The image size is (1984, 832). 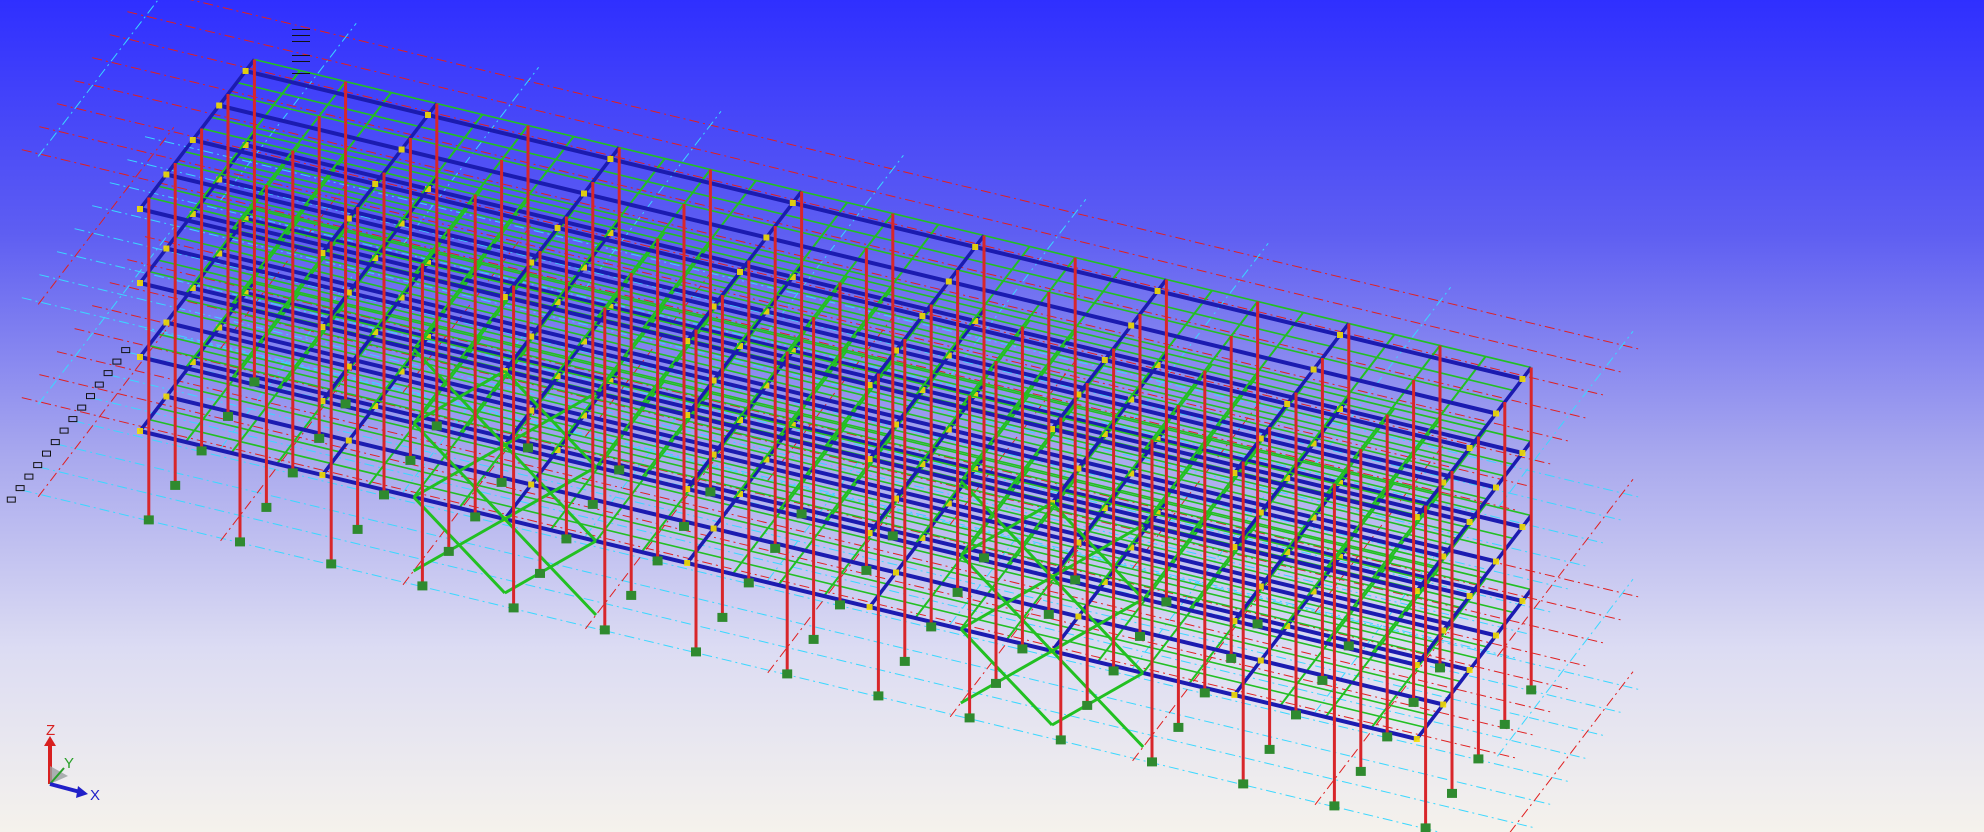 What do you see at coordinates (69, 763) in the screenshot?
I see `y-axis-label: Y` at bounding box center [69, 763].